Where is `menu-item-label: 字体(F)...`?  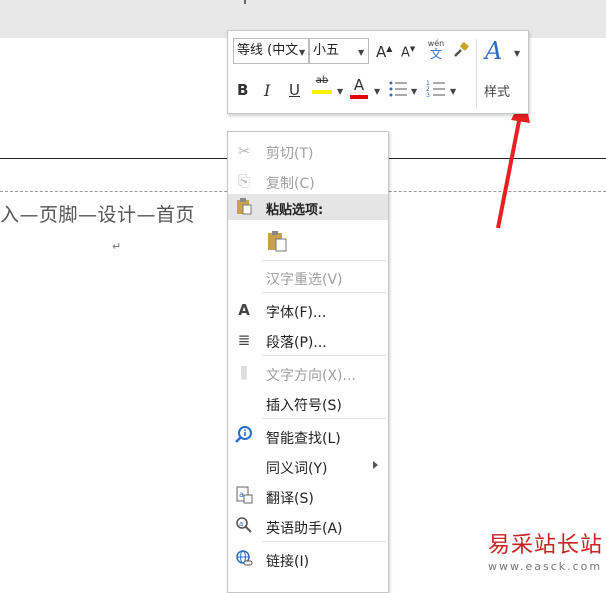 menu-item-label: 字体(F)... is located at coordinates (296, 313).